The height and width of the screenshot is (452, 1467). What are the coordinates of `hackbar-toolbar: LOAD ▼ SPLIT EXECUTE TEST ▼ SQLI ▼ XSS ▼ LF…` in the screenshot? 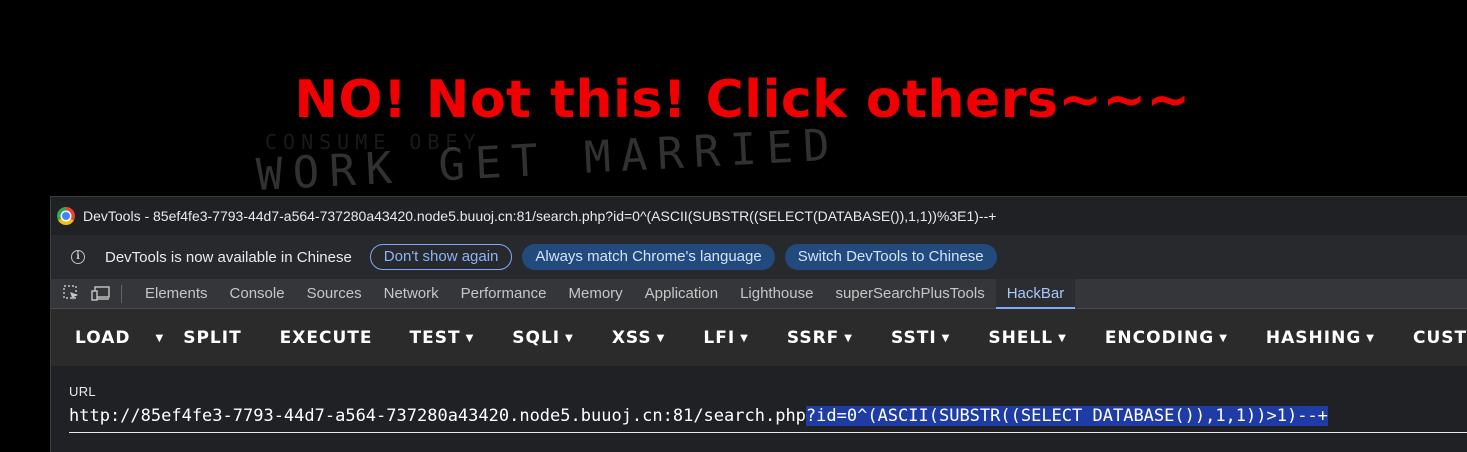 It's located at (759, 337).